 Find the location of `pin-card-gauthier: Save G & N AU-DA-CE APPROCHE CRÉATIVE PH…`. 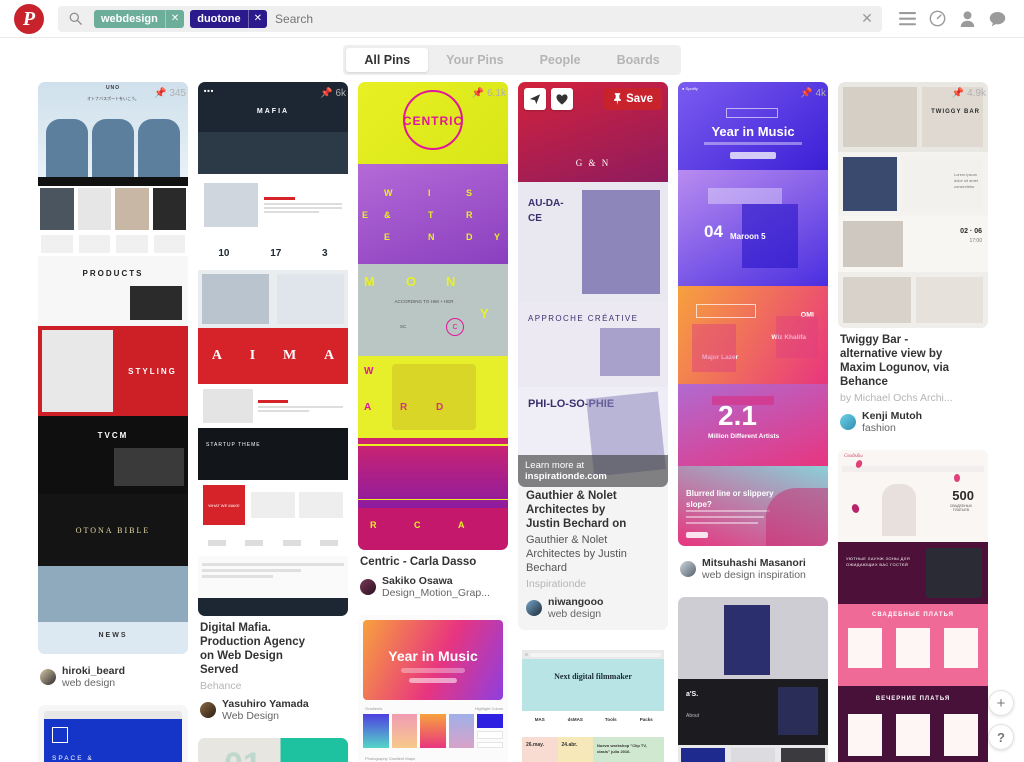

pin-card-gauthier: Save G & N AU-DA-CE APPROCHE CRÉATIVE PH… is located at coordinates (593, 356).